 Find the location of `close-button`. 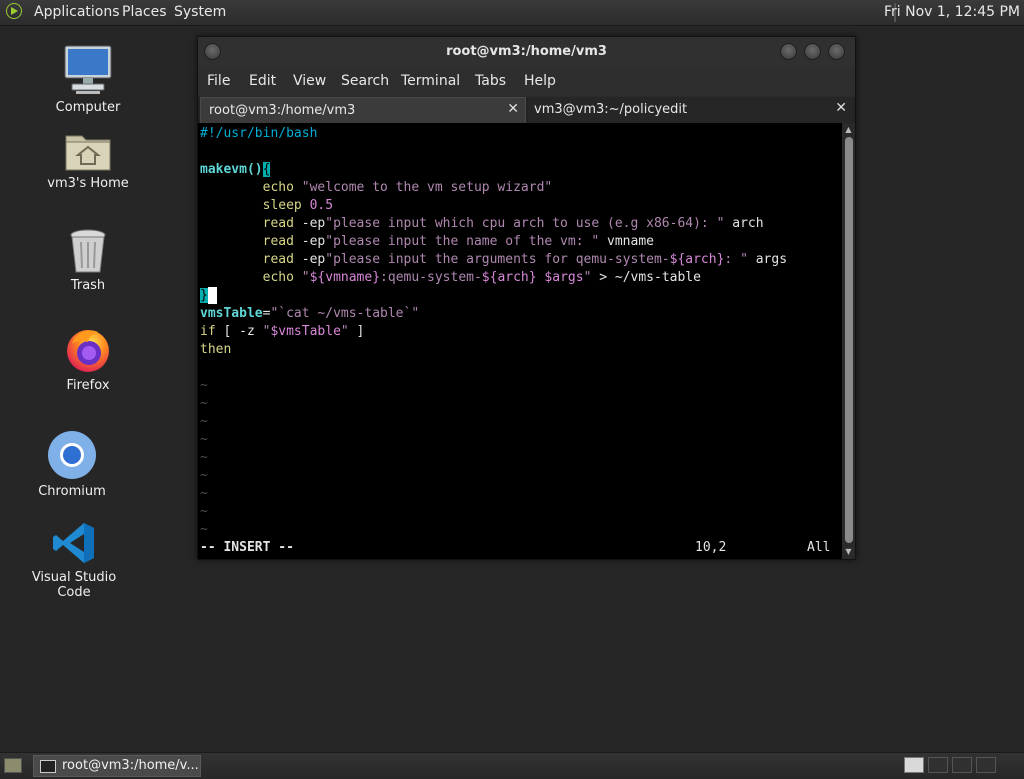

close-button is located at coordinates (836, 51).